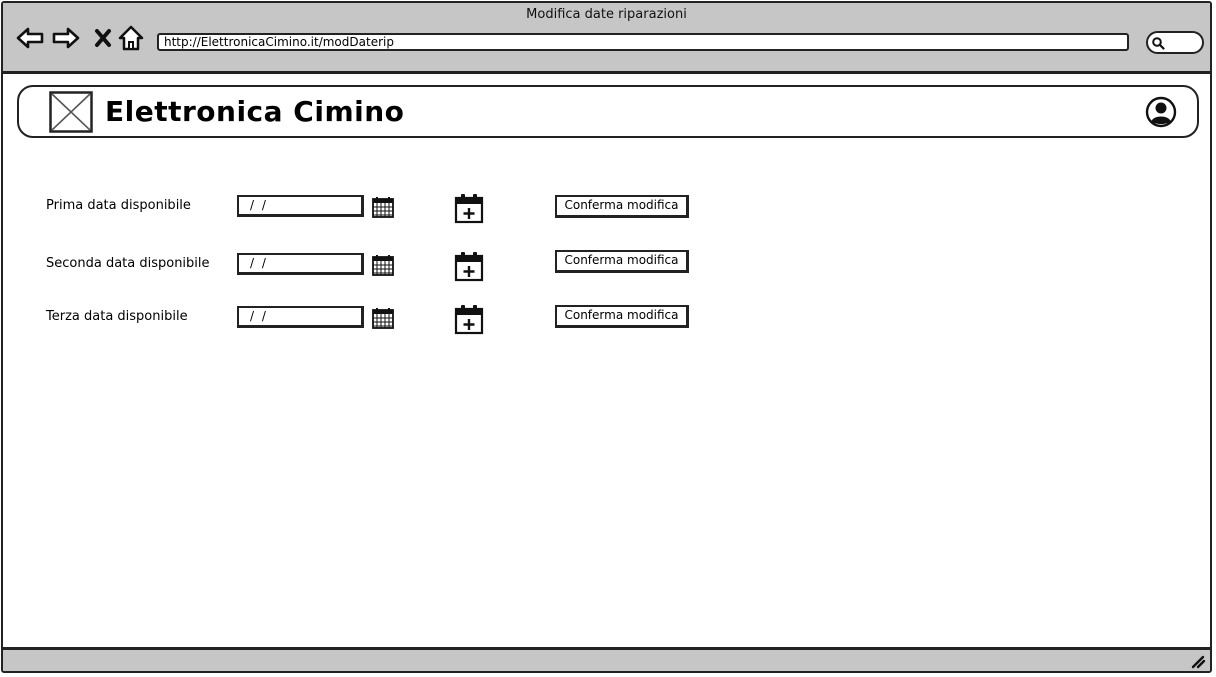  What do you see at coordinates (1198, 661) in the screenshot?
I see `resize-grip-icon` at bounding box center [1198, 661].